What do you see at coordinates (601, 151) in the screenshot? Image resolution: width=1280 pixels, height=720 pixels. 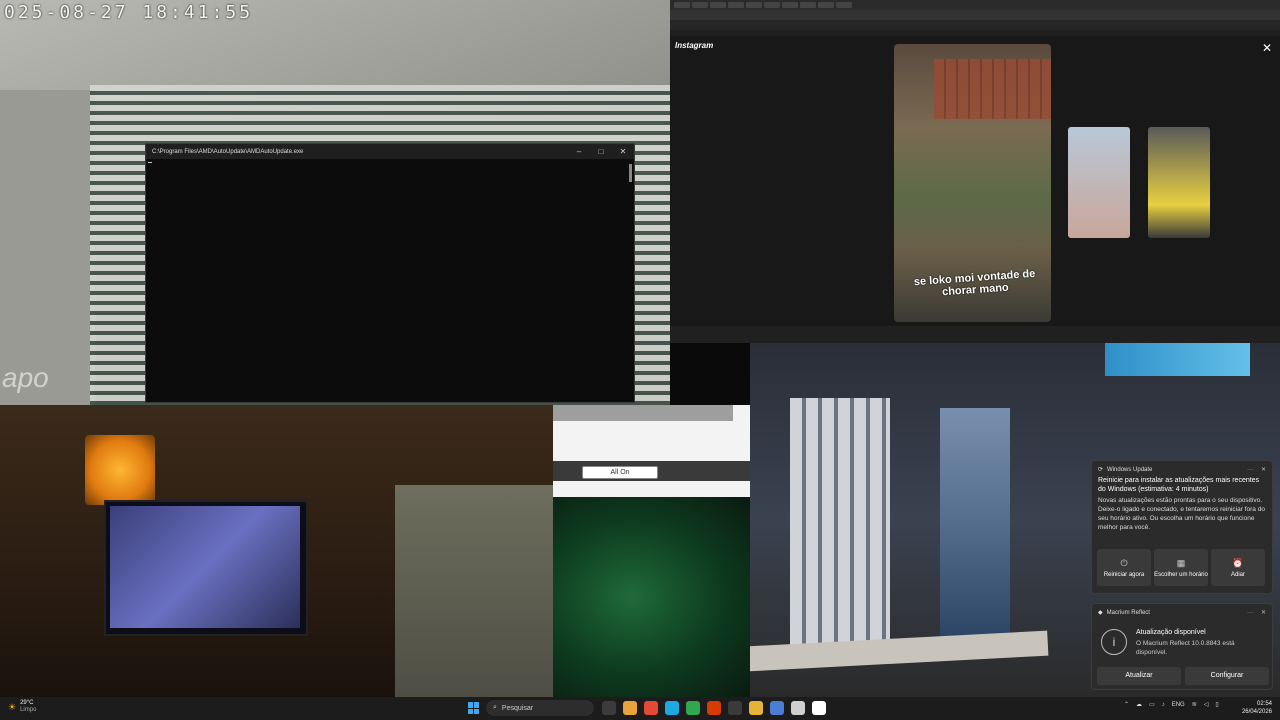 I see `maximize-button: □` at bounding box center [601, 151].